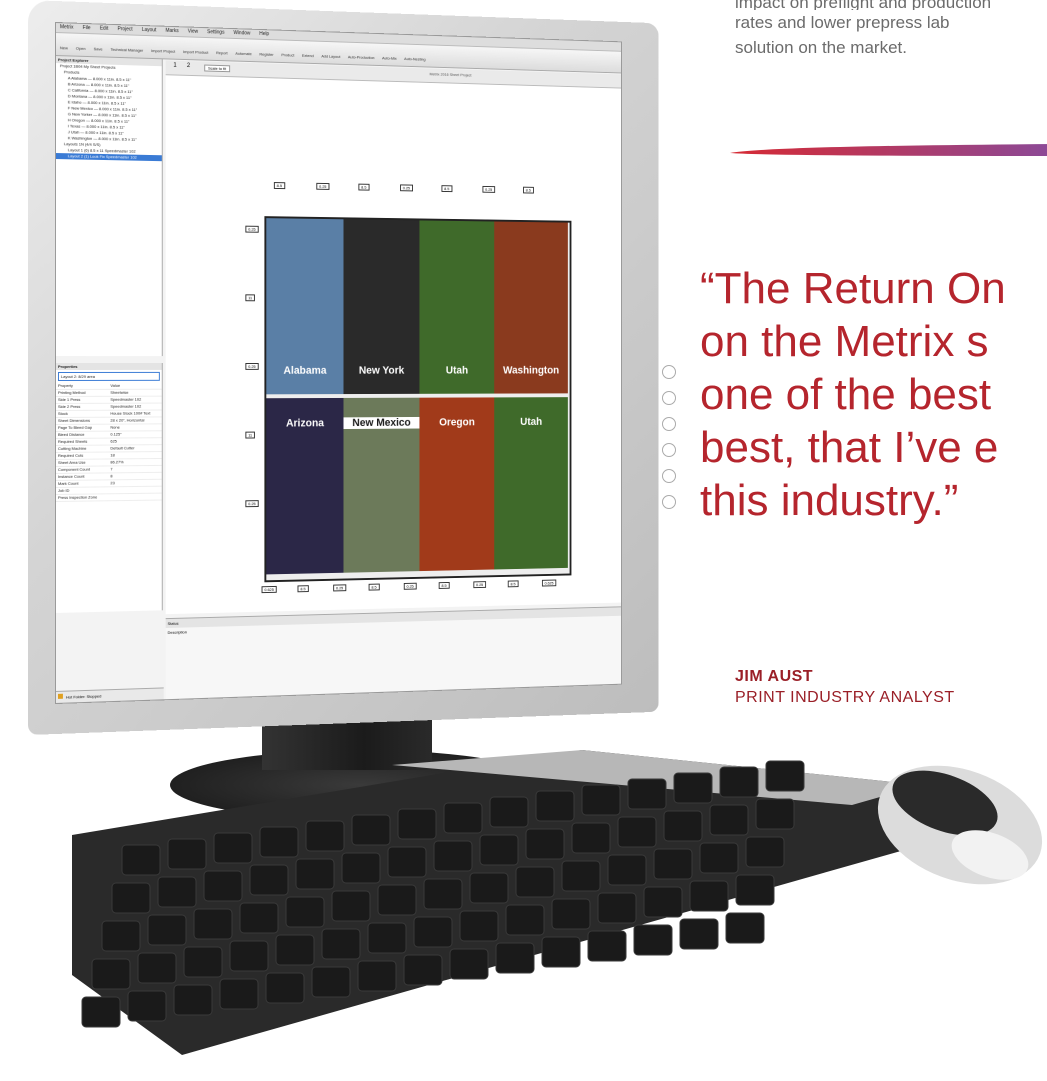 The image size is (1047, 1081). What do you see at coordinates (381, 306) in the screenshot?
I see `product-tile: New York` at bounding box center [381, 306].